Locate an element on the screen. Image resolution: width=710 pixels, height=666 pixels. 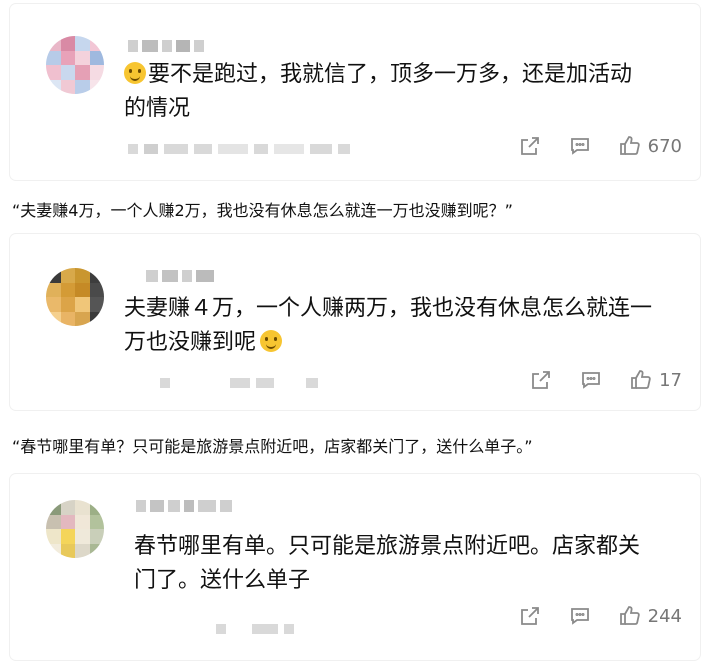
comment-line-1: 要不是跑过，我就信了，顶多一万多，还是加活动 is located at coordinates (390, 74).